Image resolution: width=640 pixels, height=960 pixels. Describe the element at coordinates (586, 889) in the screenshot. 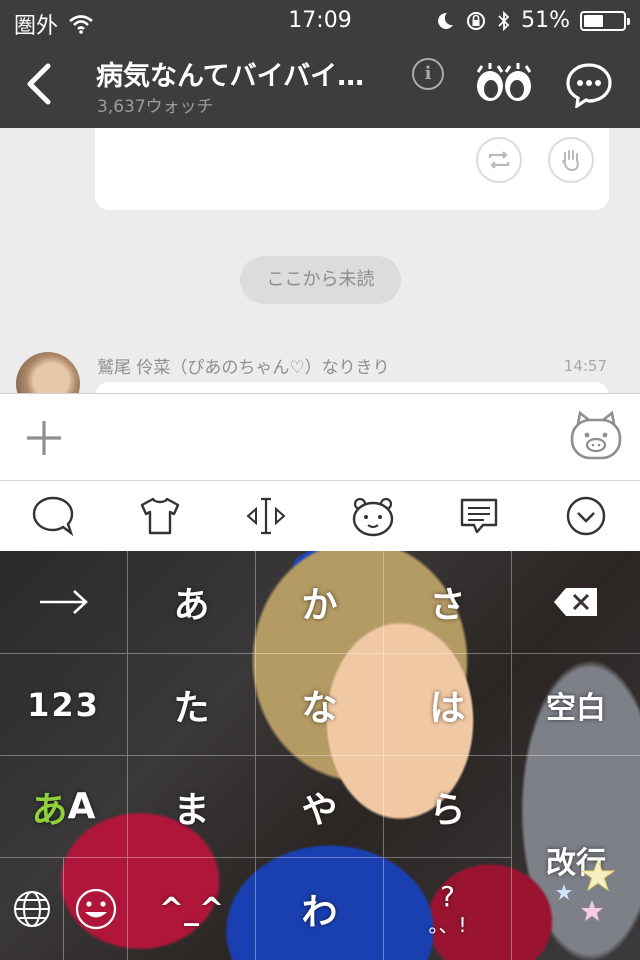

I see `stars-icon` at that location.